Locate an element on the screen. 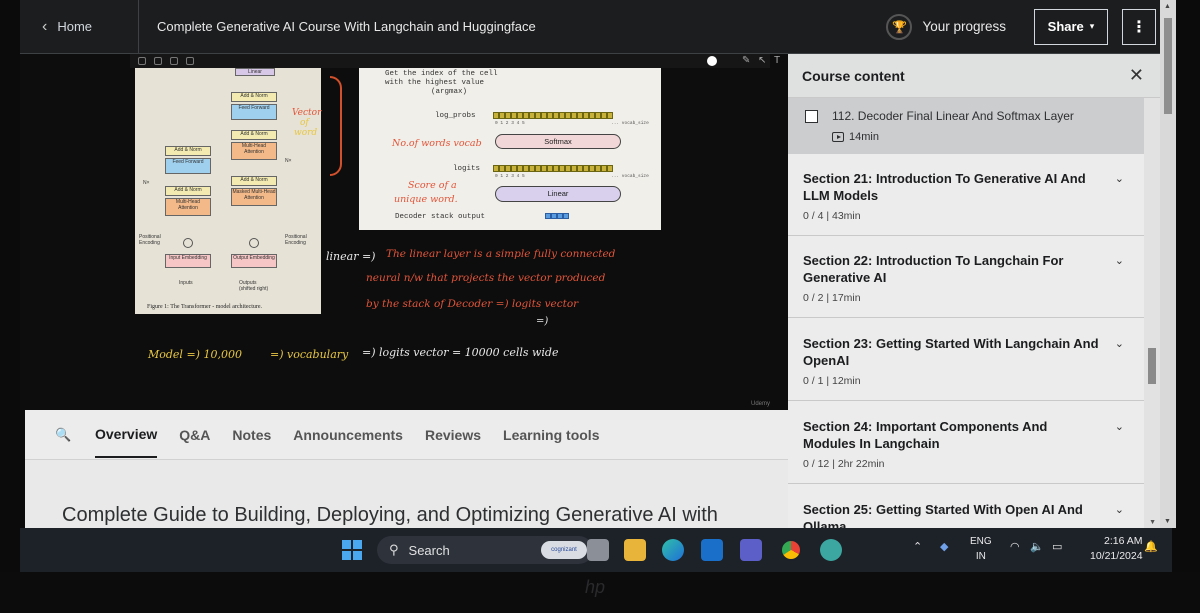 The height and width of the screenshot is (613, 1200). more-options-button: ⋮ is located at coordinates (1139, 26).